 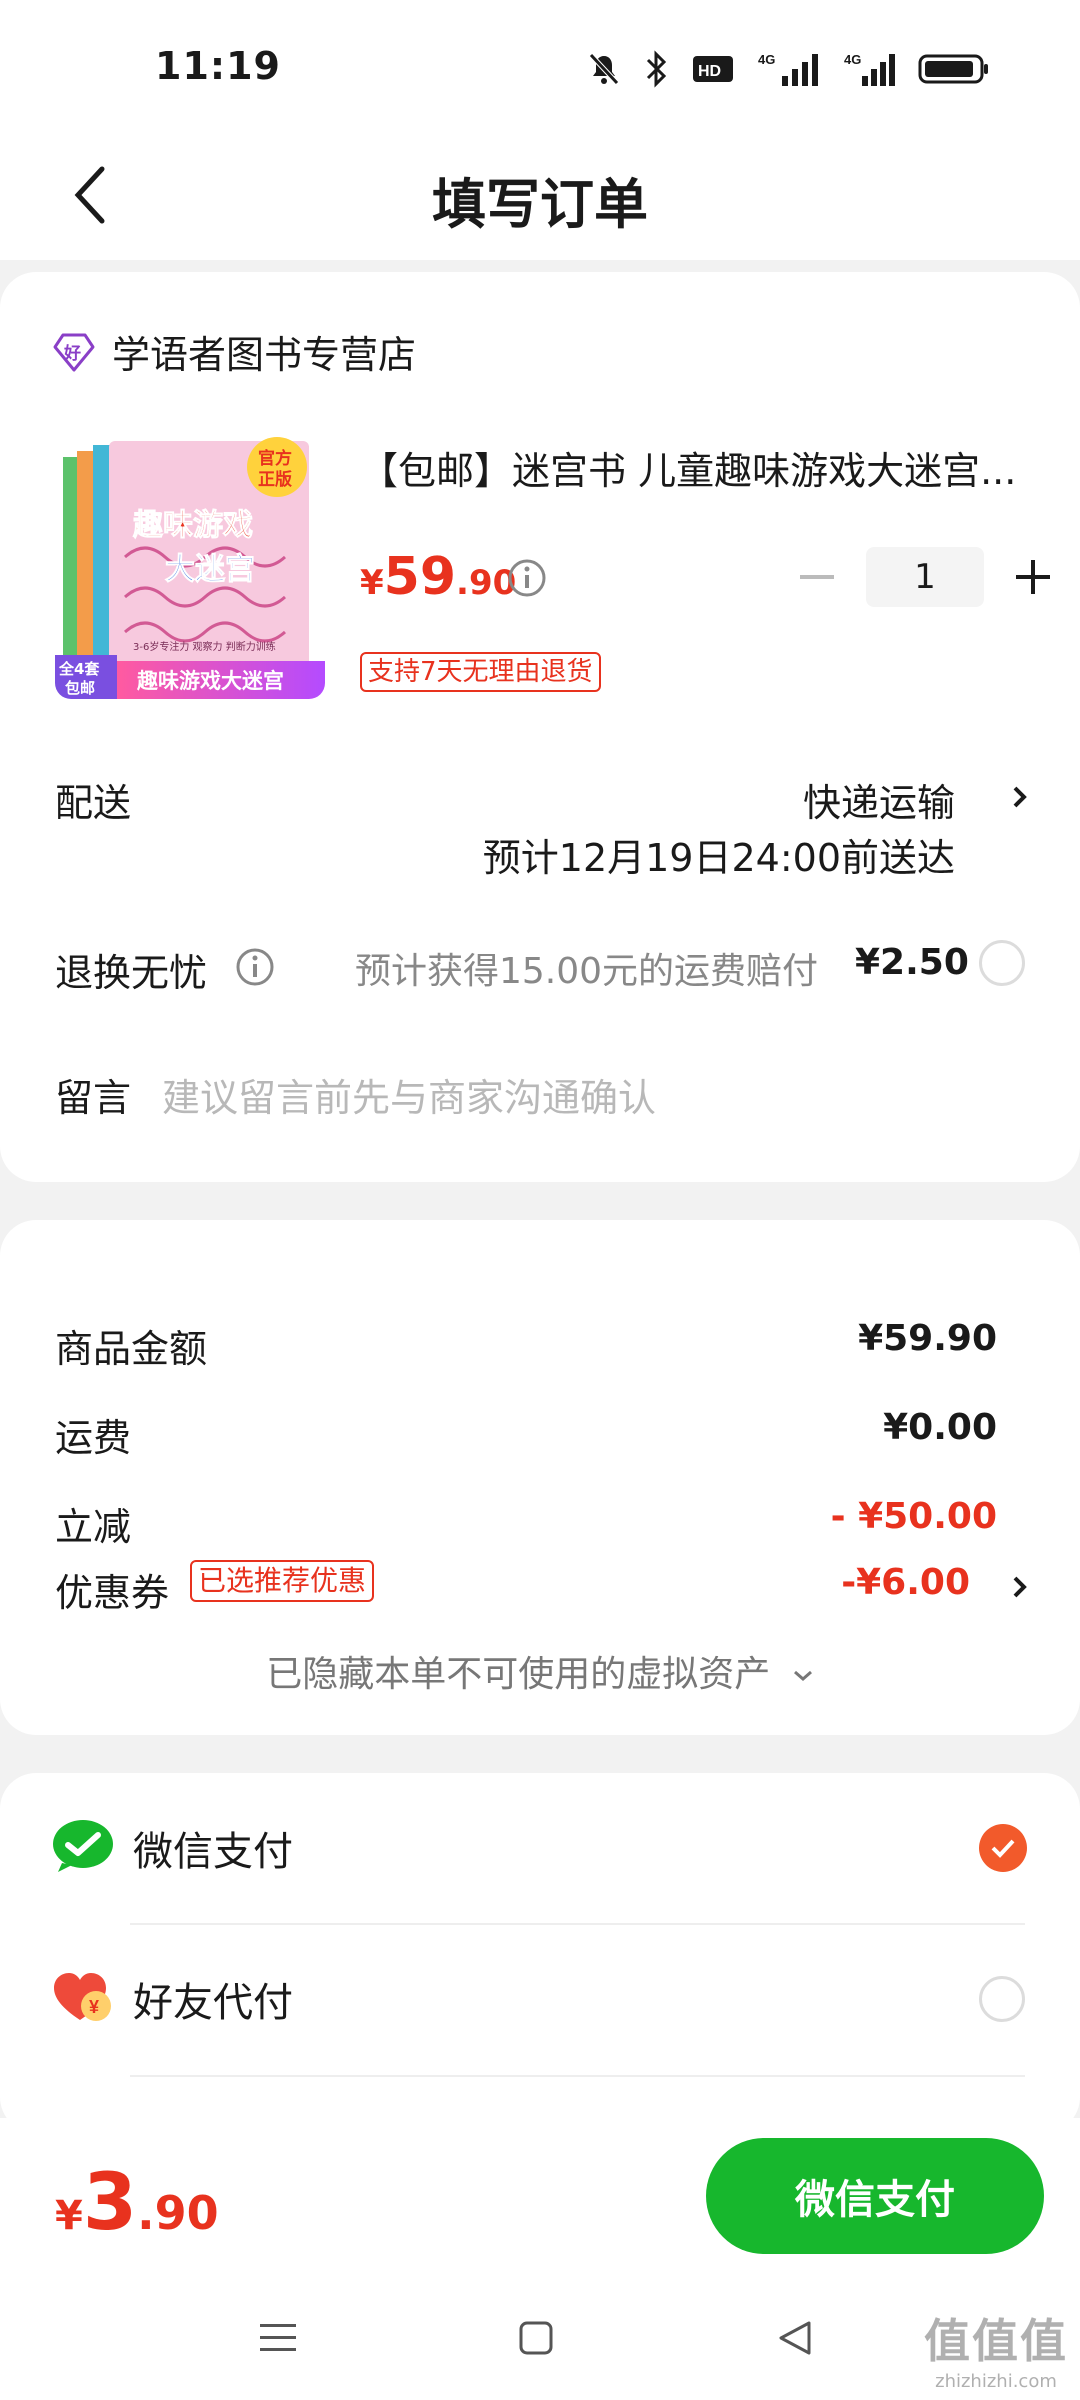 I want to click on menu-icon, so click(x=278, y=2337).